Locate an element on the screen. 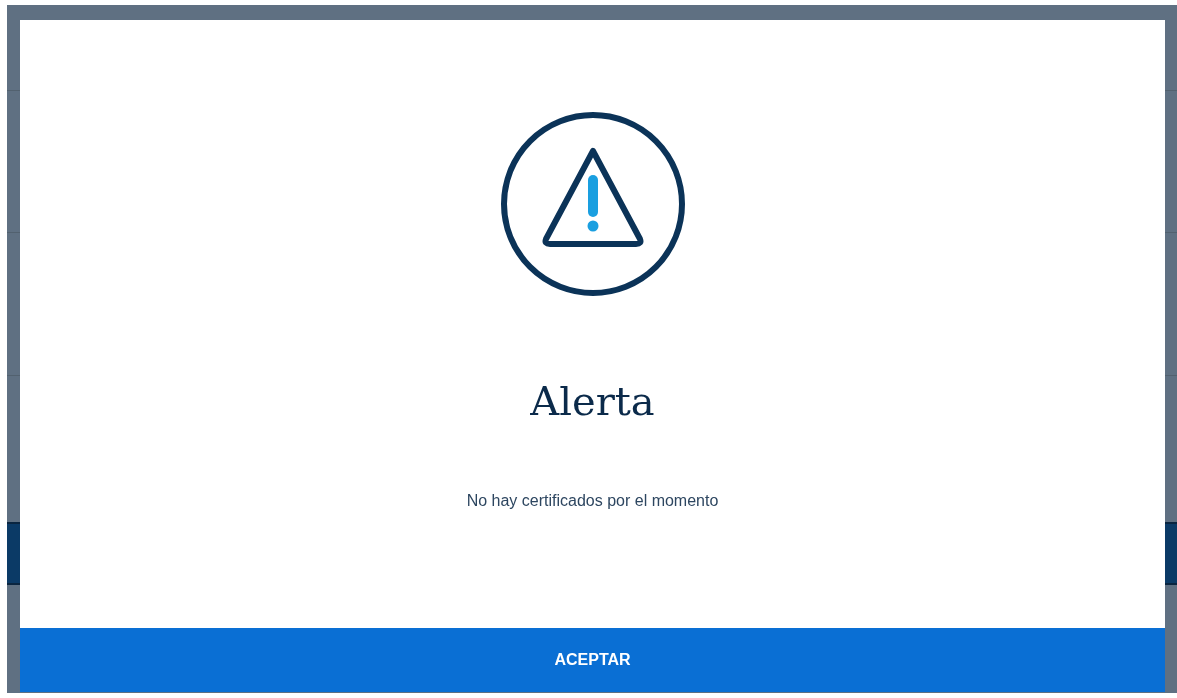 This screenshot has width=1177, height=698. accept-button: ACEPTAR is located at coordinates (592, 660).